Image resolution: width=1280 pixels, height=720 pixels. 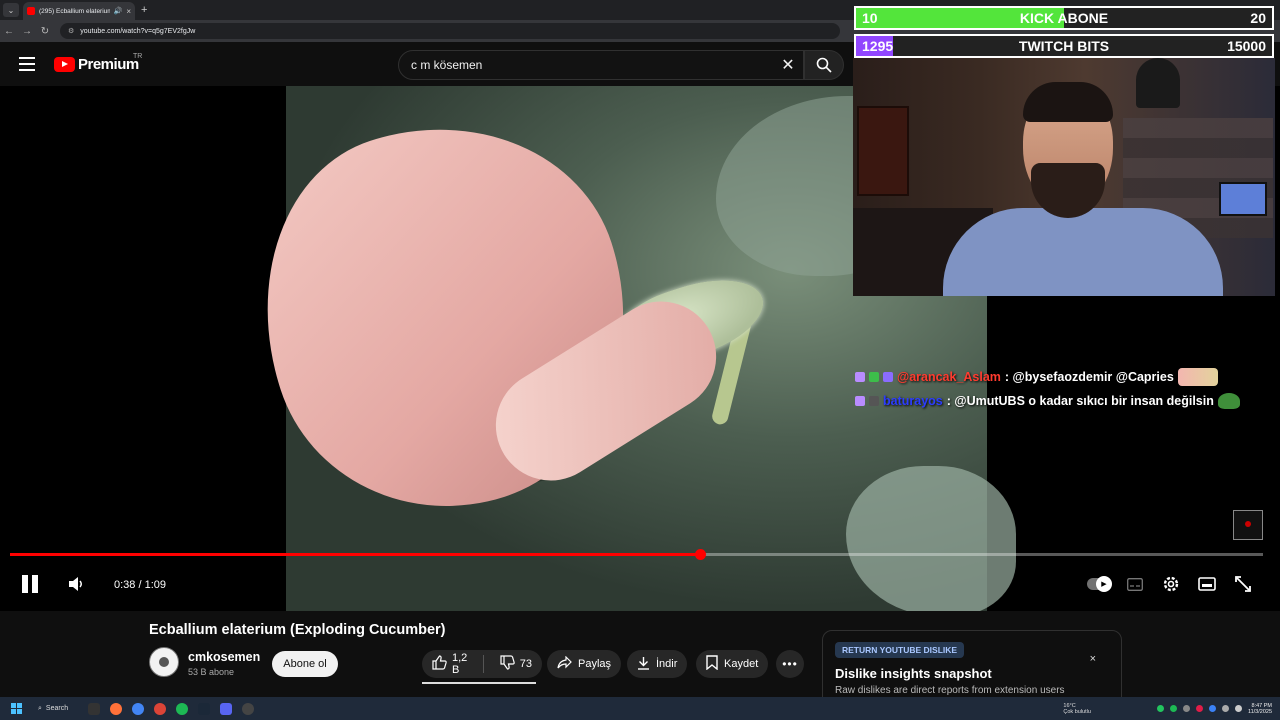 I want to click on search-box: c m kösemen ✕, so click(x=601, y=65).